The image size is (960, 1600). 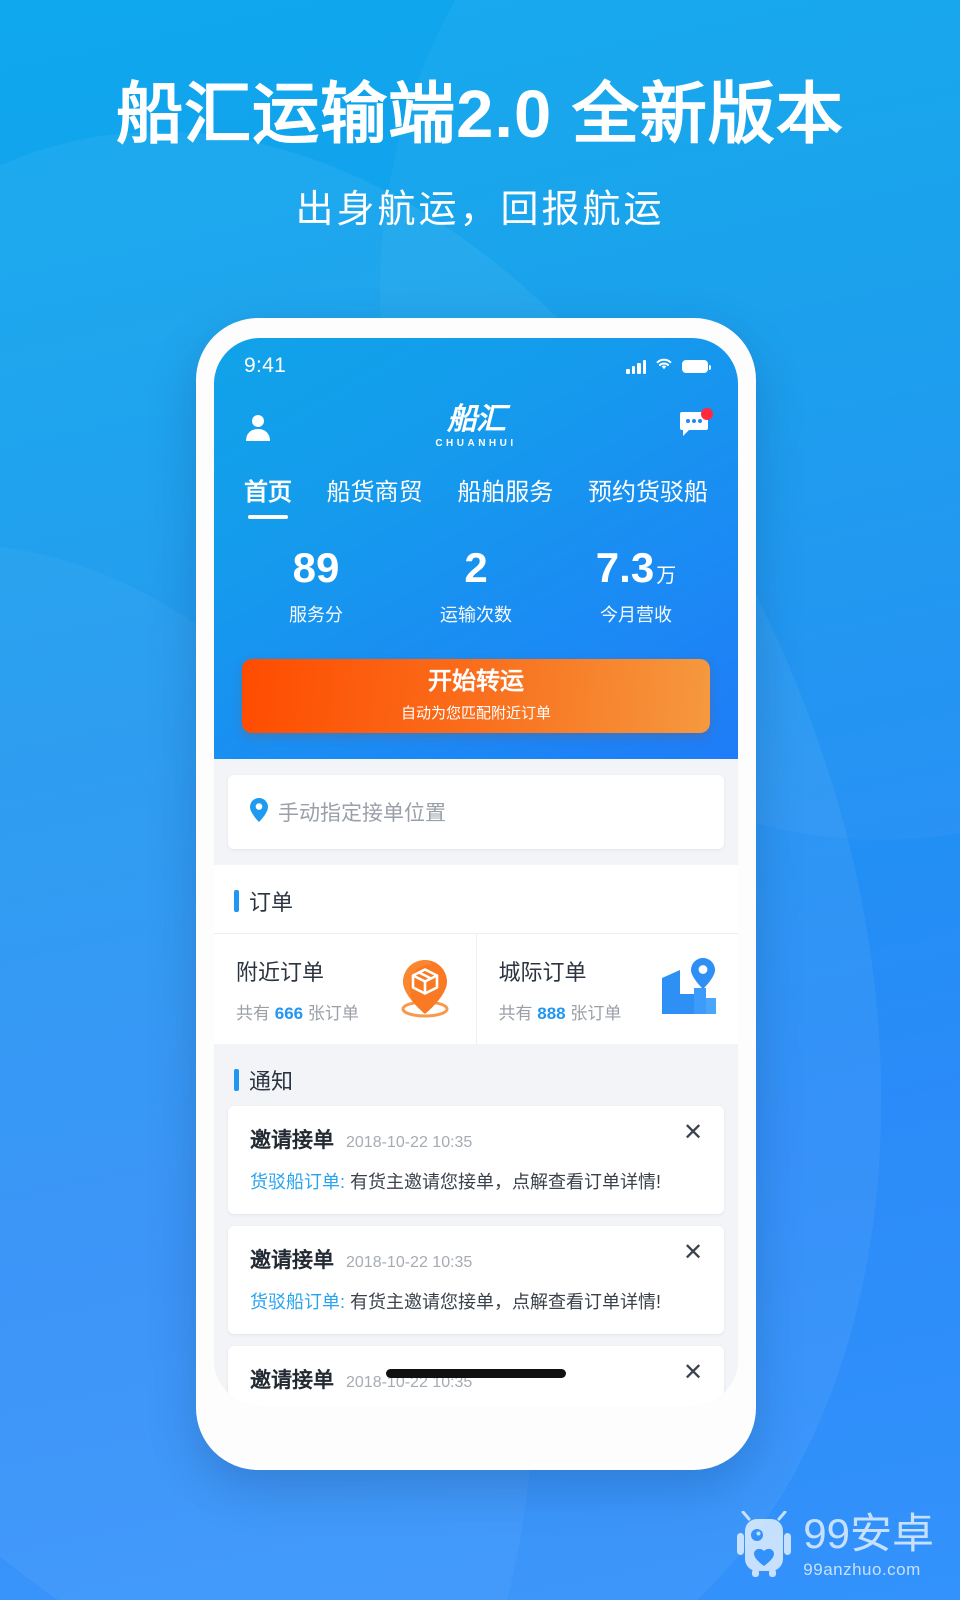 What do you see at coordinates (268, 496) in the screenshot?
I see `tab-home: 首页` at bounding box center [268, 496].